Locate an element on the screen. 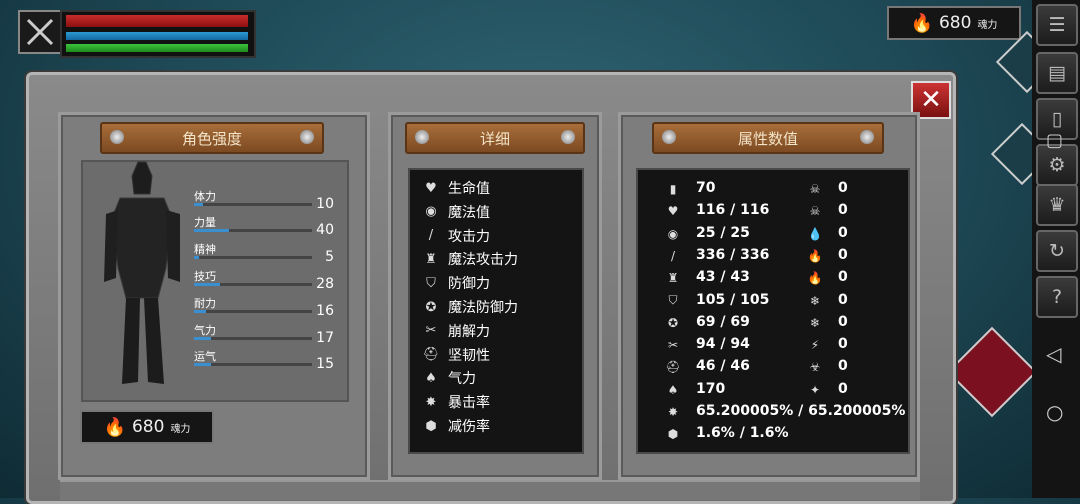  detail-label: 魔法值 is located at coordinates (469, 212).